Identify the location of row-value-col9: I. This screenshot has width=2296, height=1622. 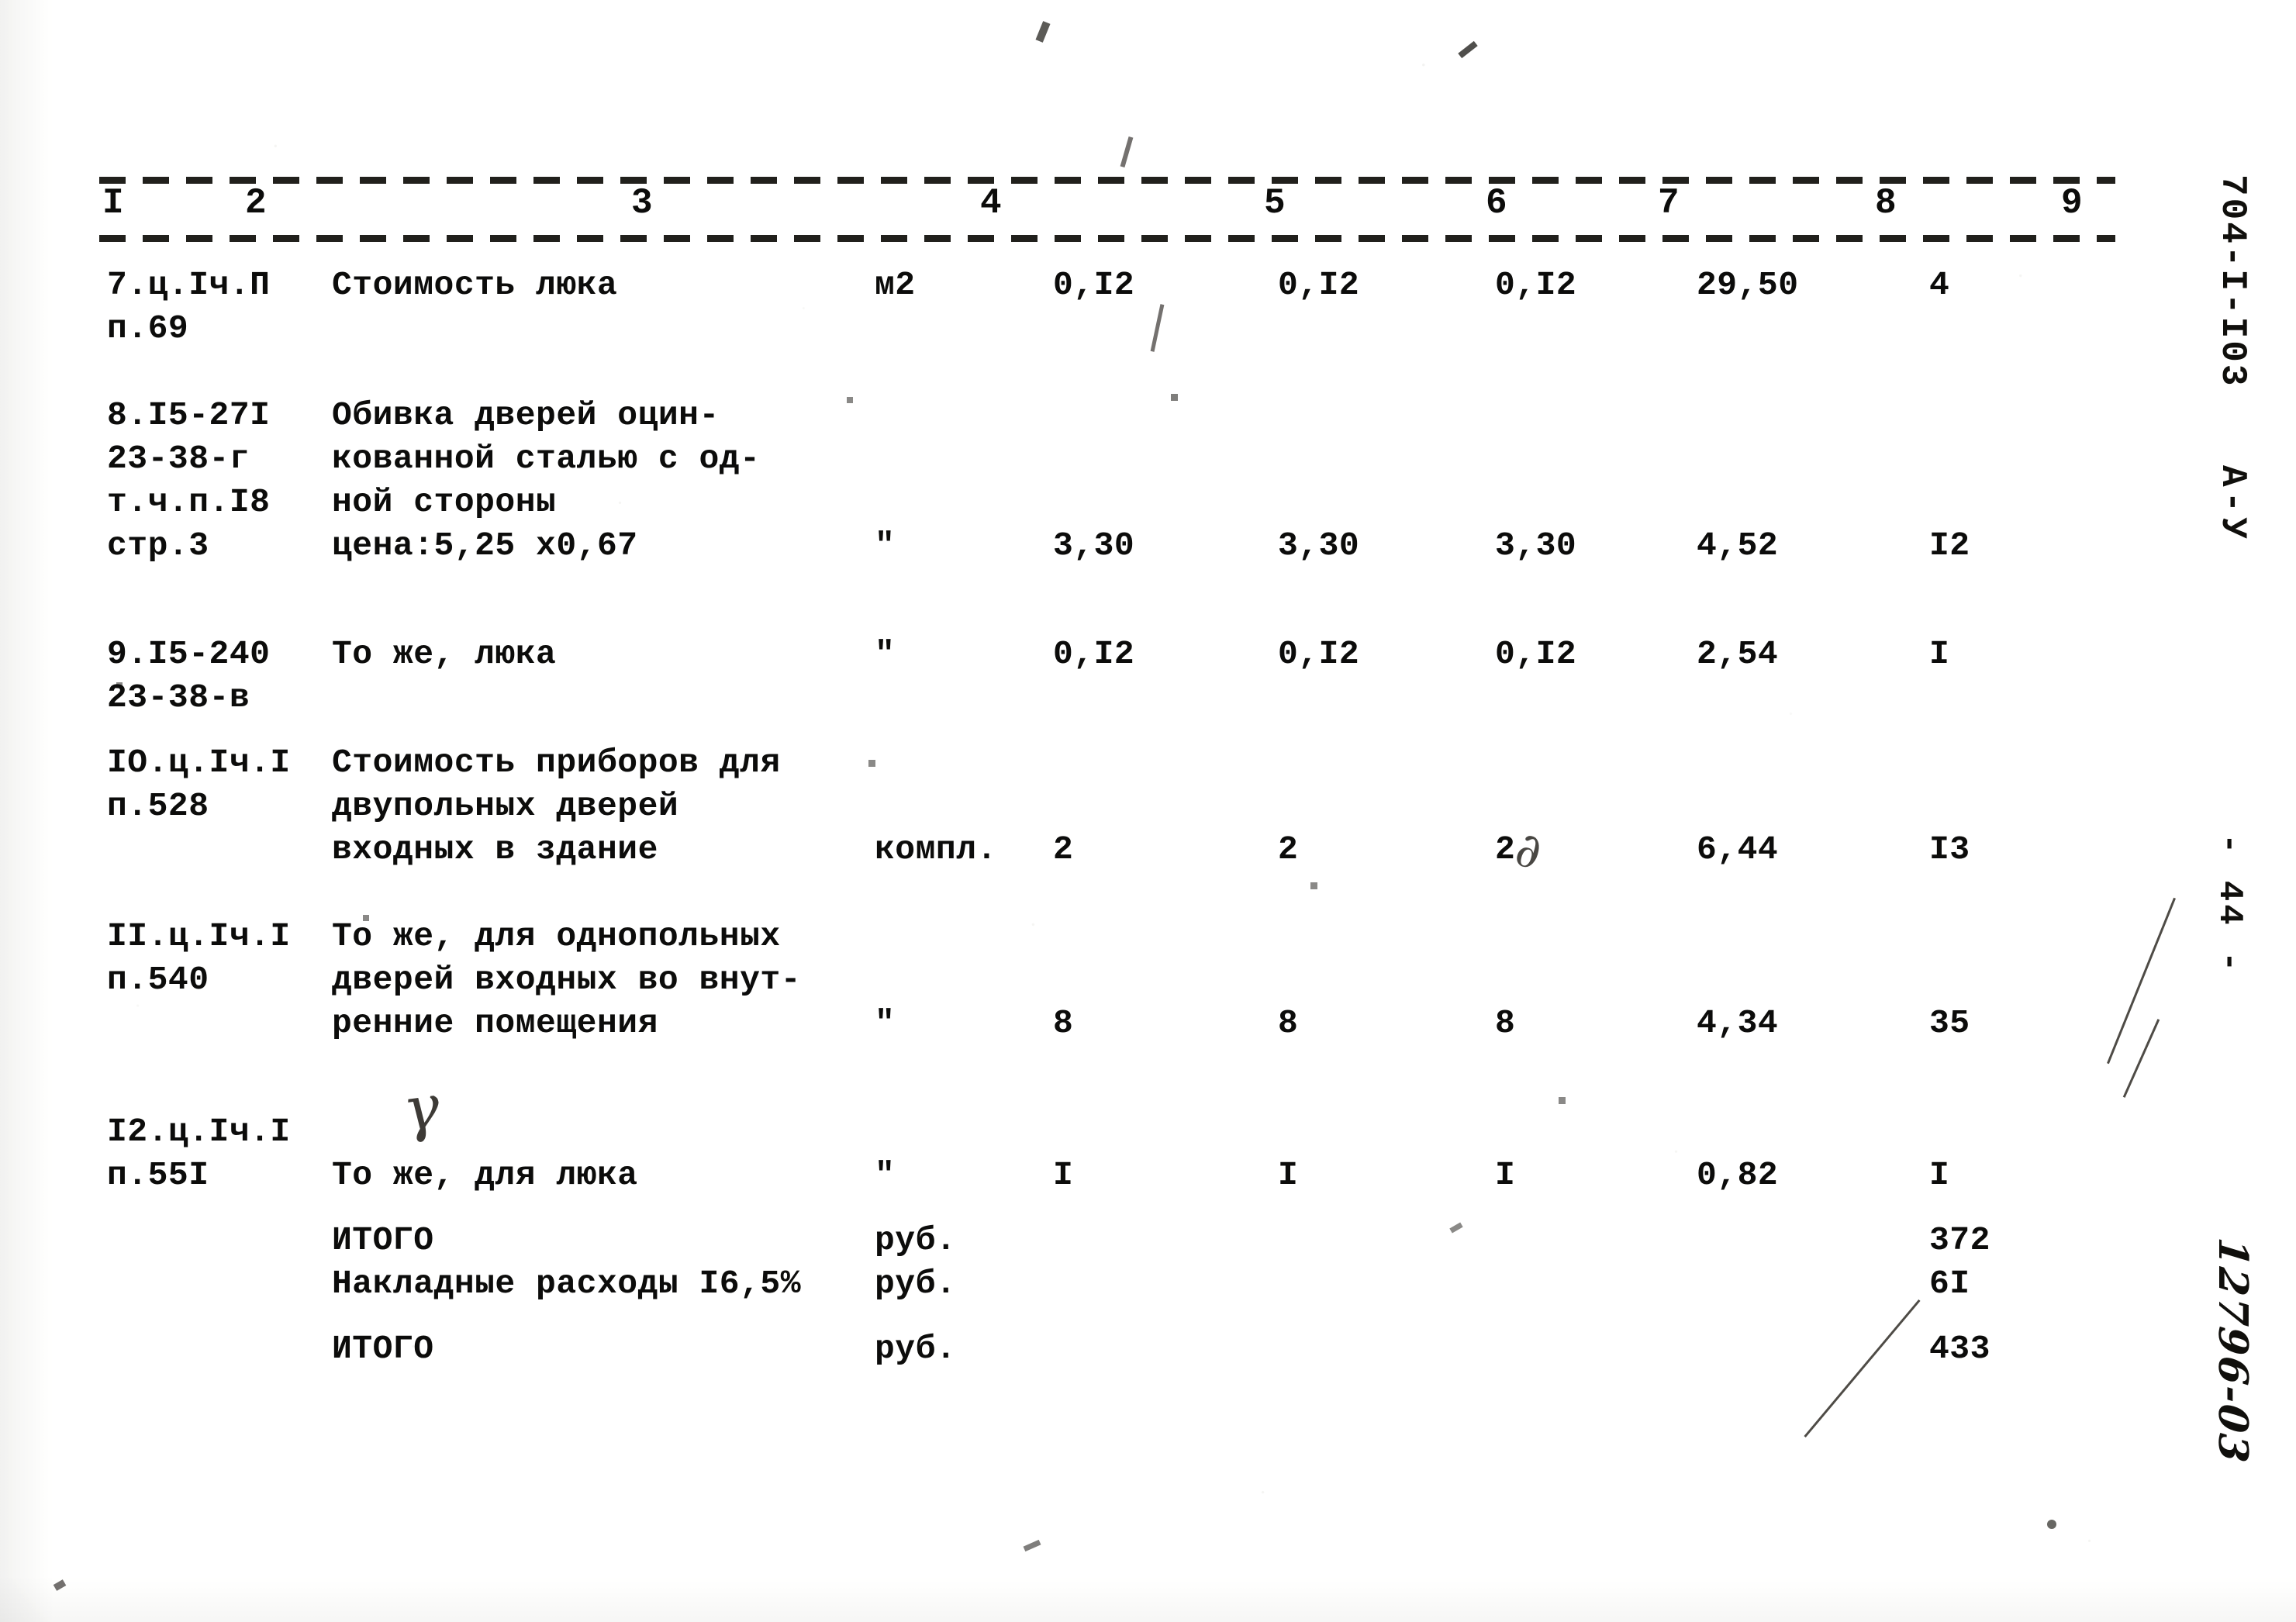
(1939, 654).